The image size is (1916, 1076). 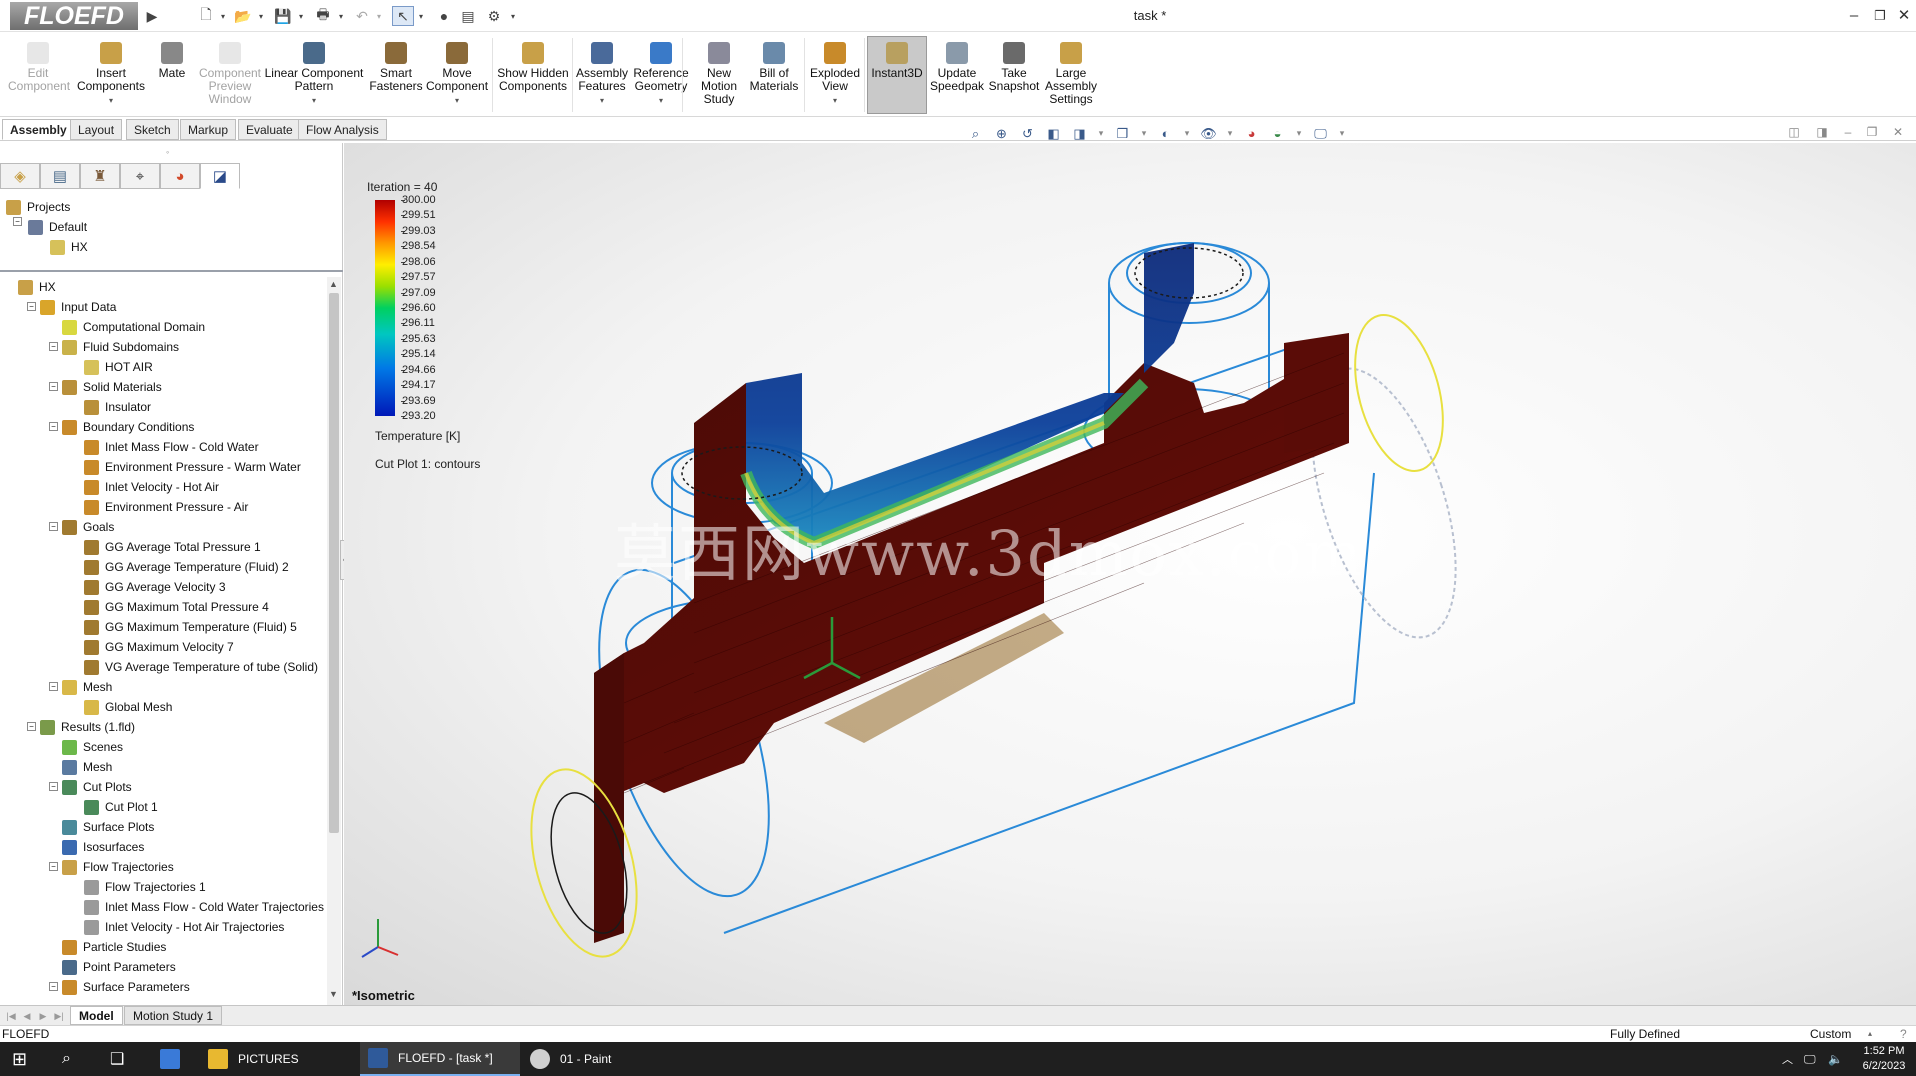 I want to click on minimize-window-icon: –, so click(x=1854, y=16).